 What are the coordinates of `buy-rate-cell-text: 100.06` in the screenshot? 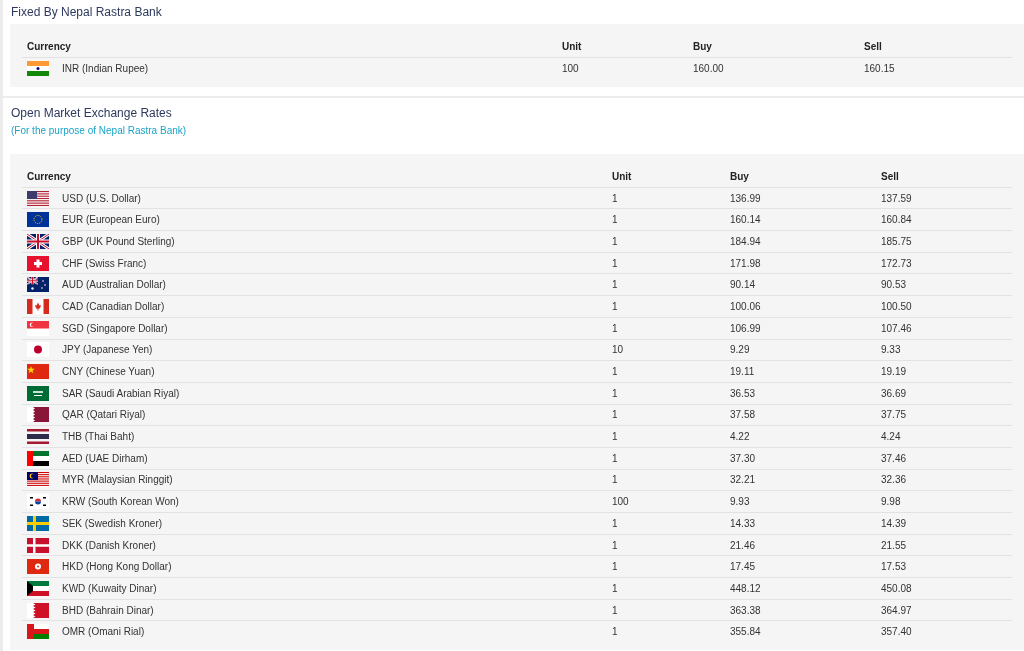 It's located at (746, 306).